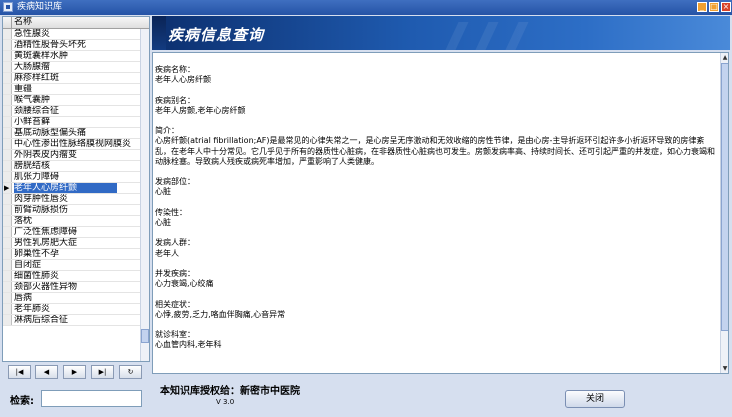  I want to click on maximize-icon: □, so click(714, 7).